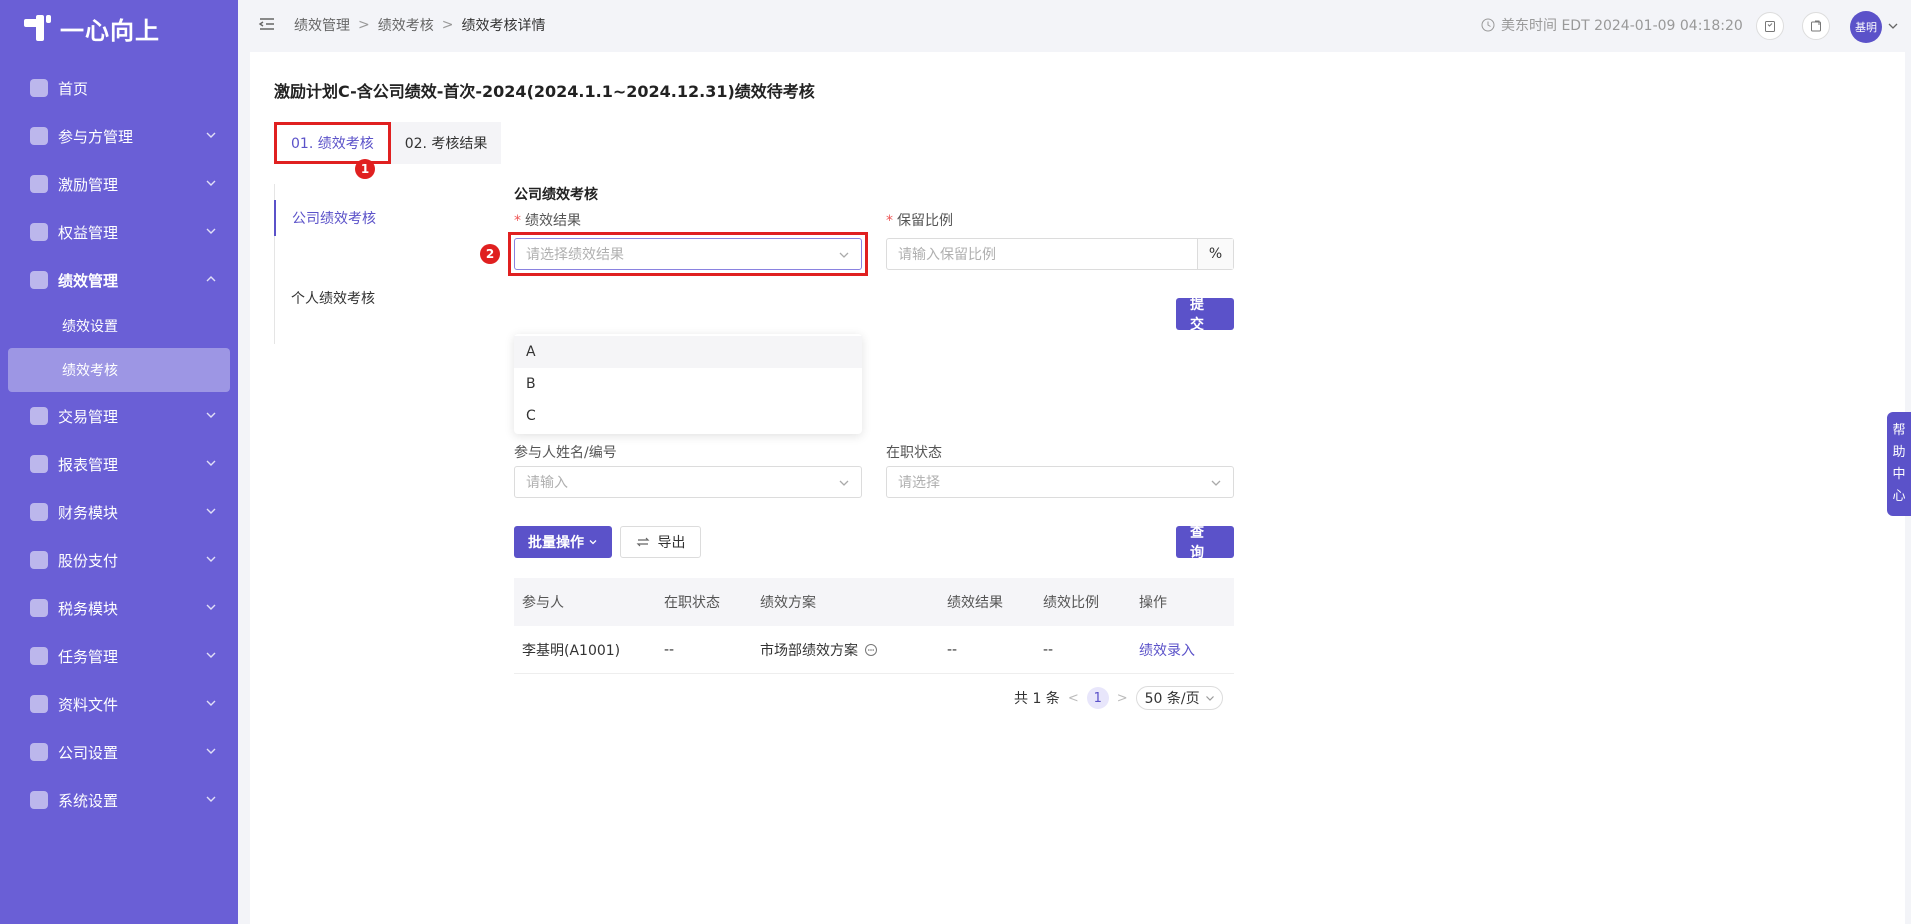  What do you see at coordinates (406, 25) in the screenshot?
I see `breadcrumb-item: 绩效考核` at bounding box center [406, 25].